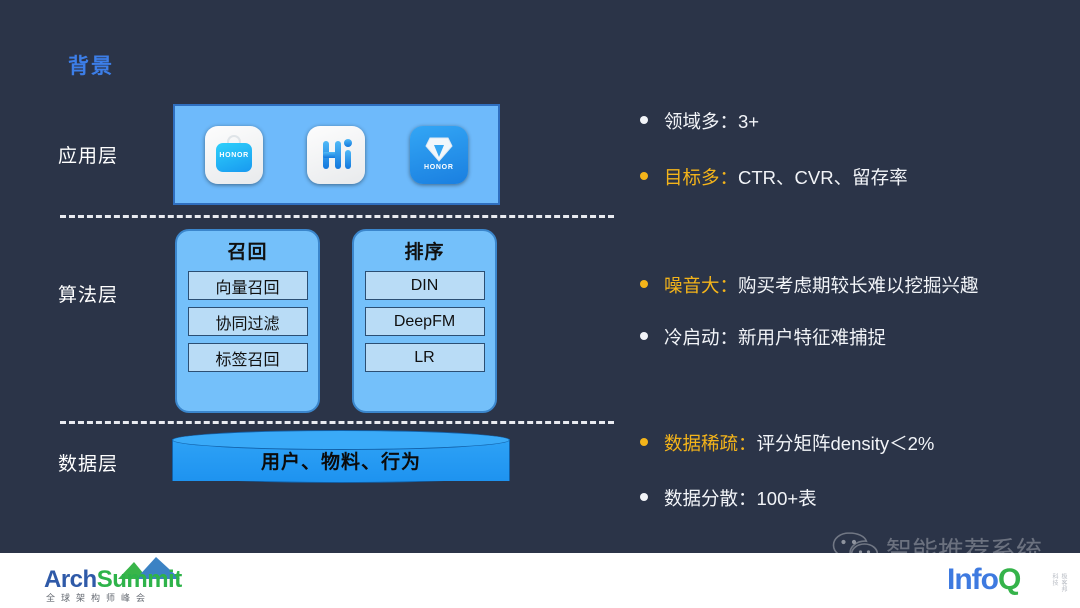 This screenshot has width=1080, height=608. I want to click on bullet-item-data-fragmentation: 数据分散： 100+表, so click(728, 498).